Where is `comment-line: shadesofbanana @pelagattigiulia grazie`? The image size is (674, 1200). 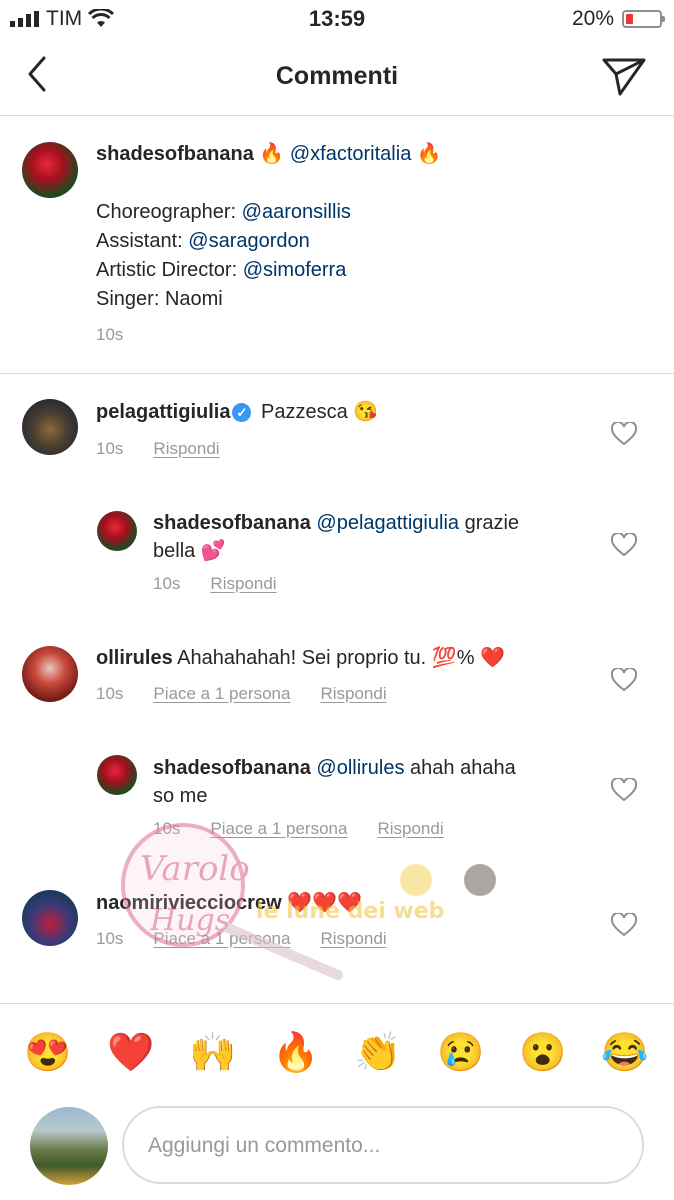 comment-line: shadesofbanana @pelagattigiulia grazie is located at coordinates (373, 523).